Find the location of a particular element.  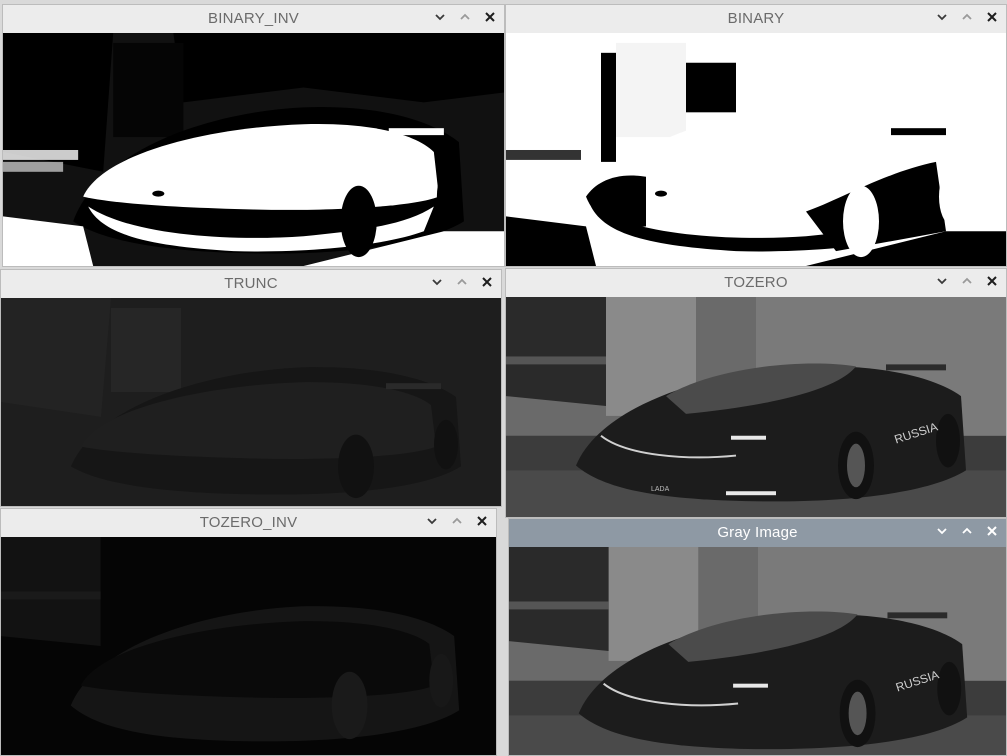

window-title: TRUNC is located at coordinates (251, 283).